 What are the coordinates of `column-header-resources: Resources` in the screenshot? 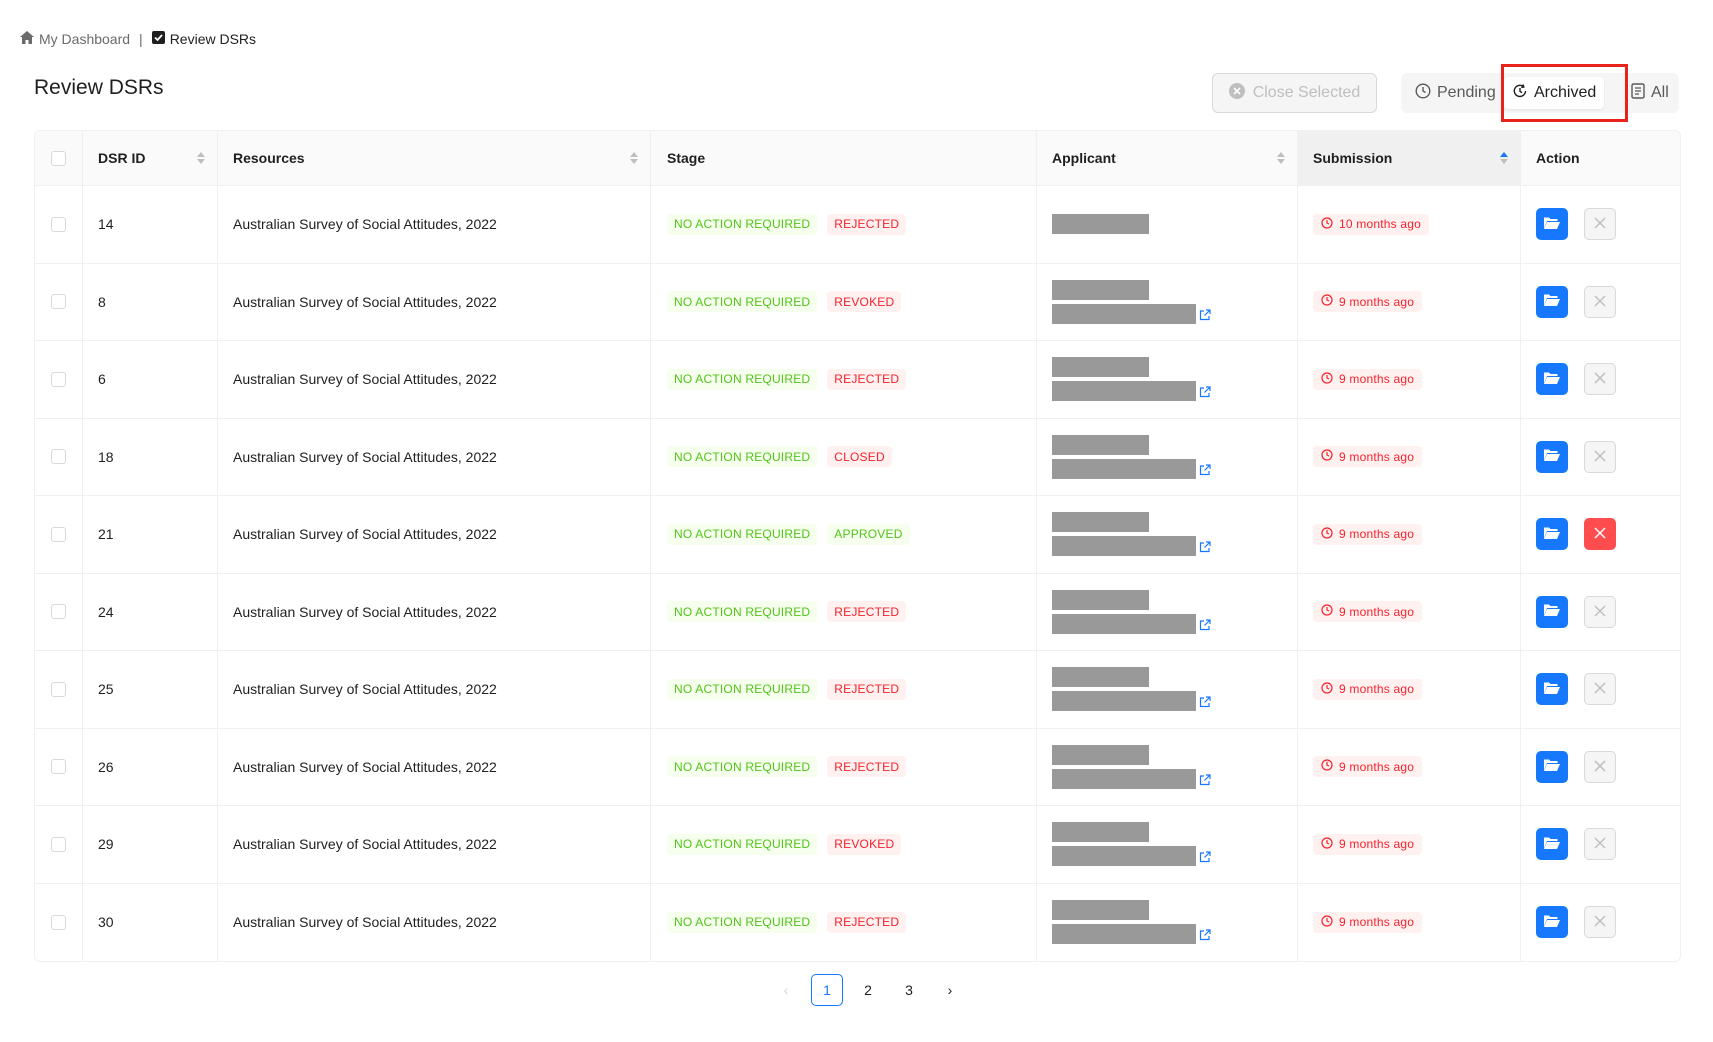 It's located at (434, 158).